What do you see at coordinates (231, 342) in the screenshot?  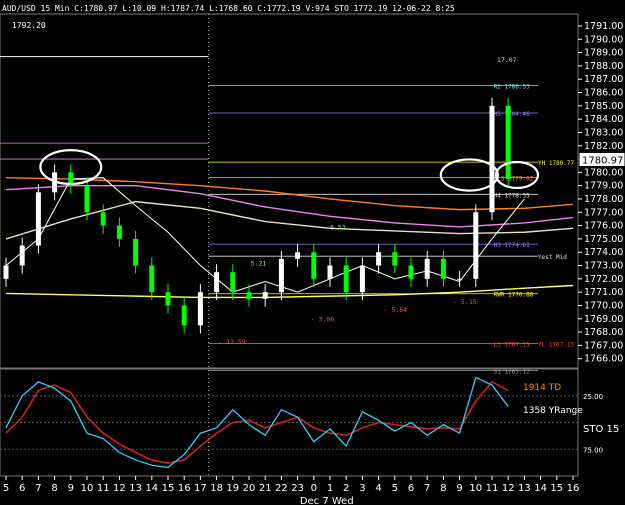 I see `annotation-label: - 13.59` at bounding box center [231, 342].